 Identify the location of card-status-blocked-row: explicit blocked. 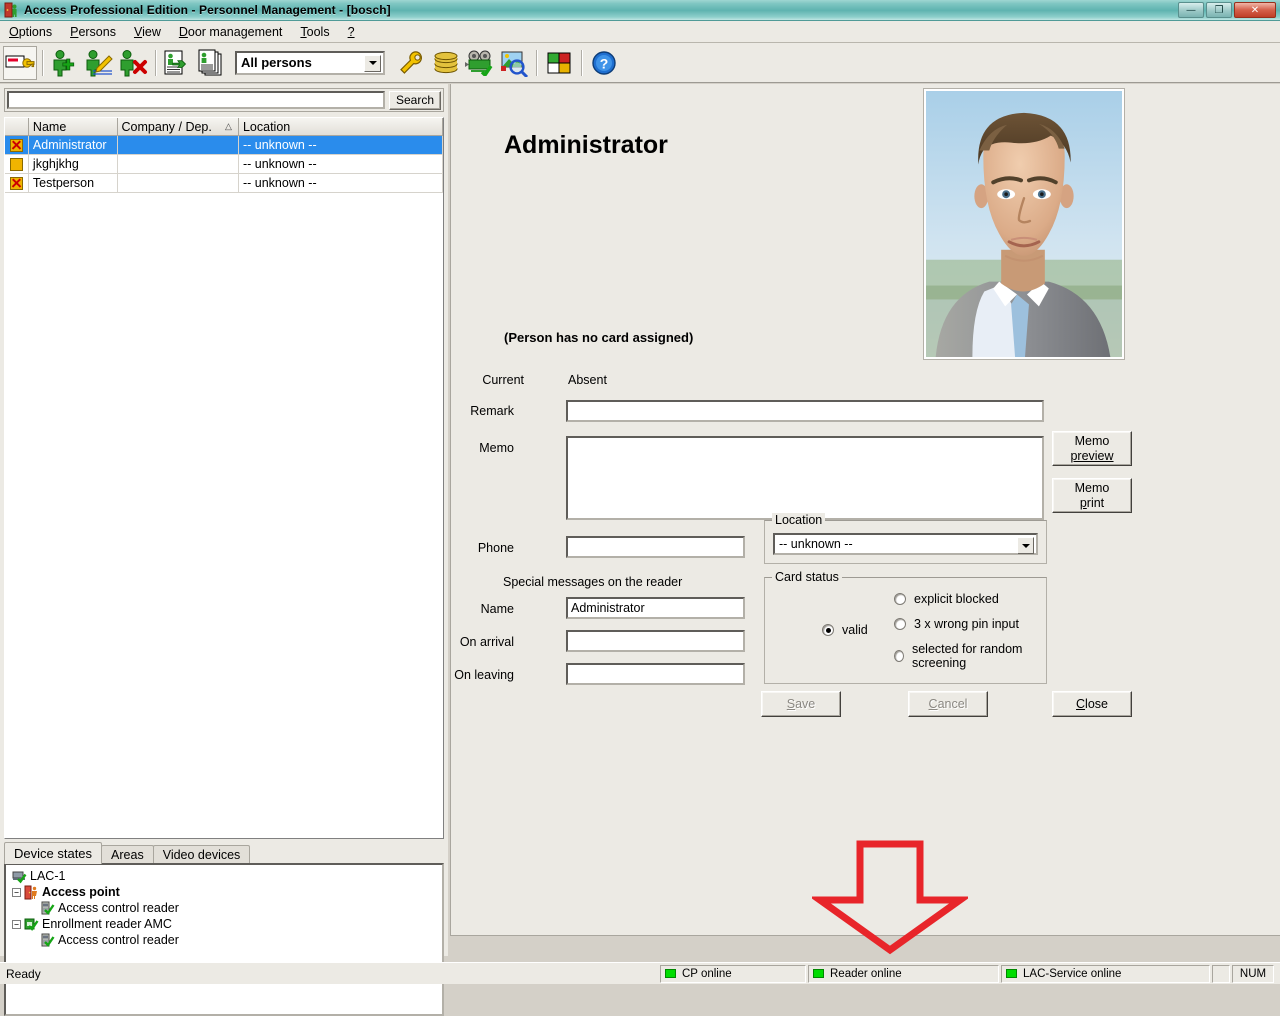
(946, 599).